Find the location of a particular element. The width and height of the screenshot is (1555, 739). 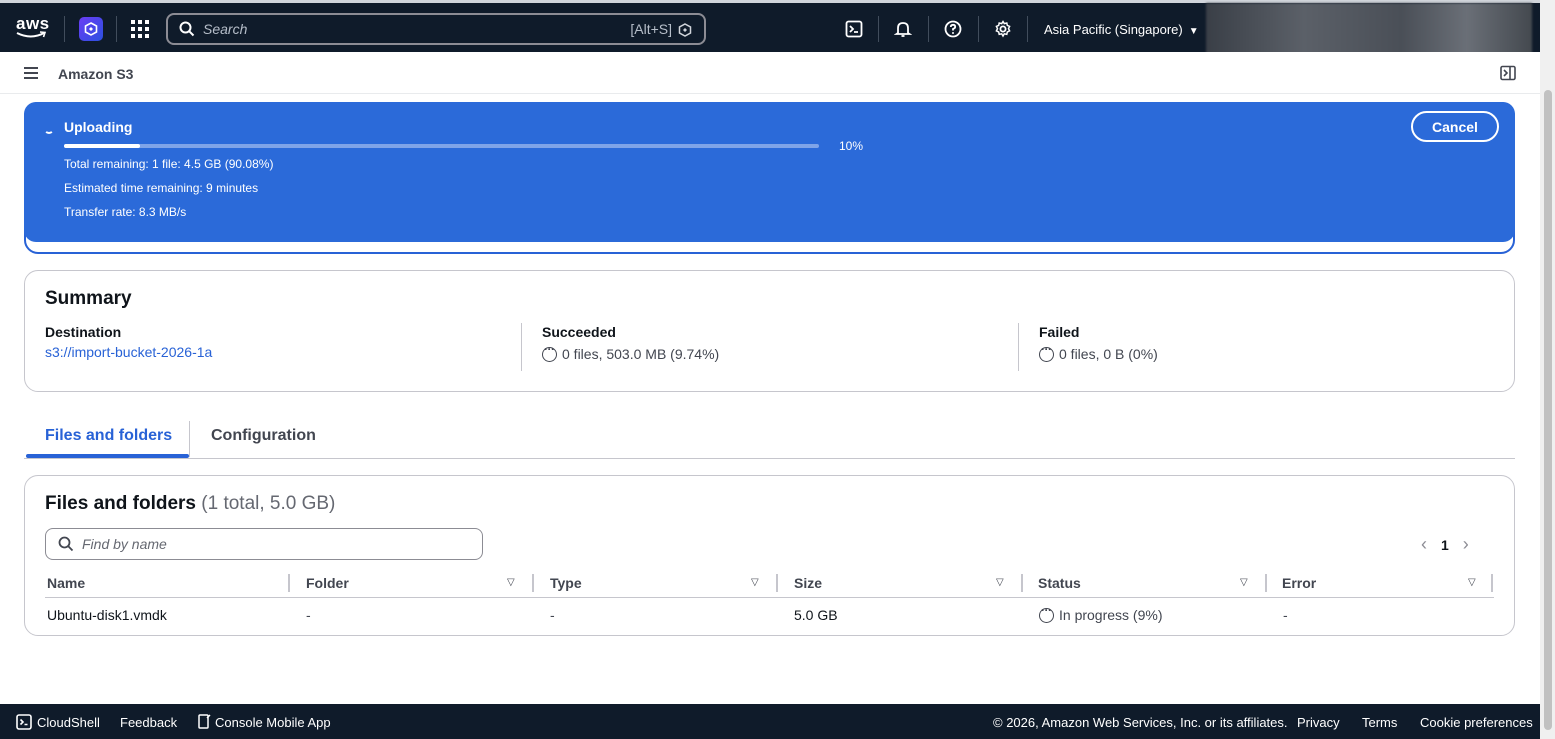

succeeded-section: Succeeded 0 files, 503.0 MB (9.74%) is located at coordinates (630, 348).